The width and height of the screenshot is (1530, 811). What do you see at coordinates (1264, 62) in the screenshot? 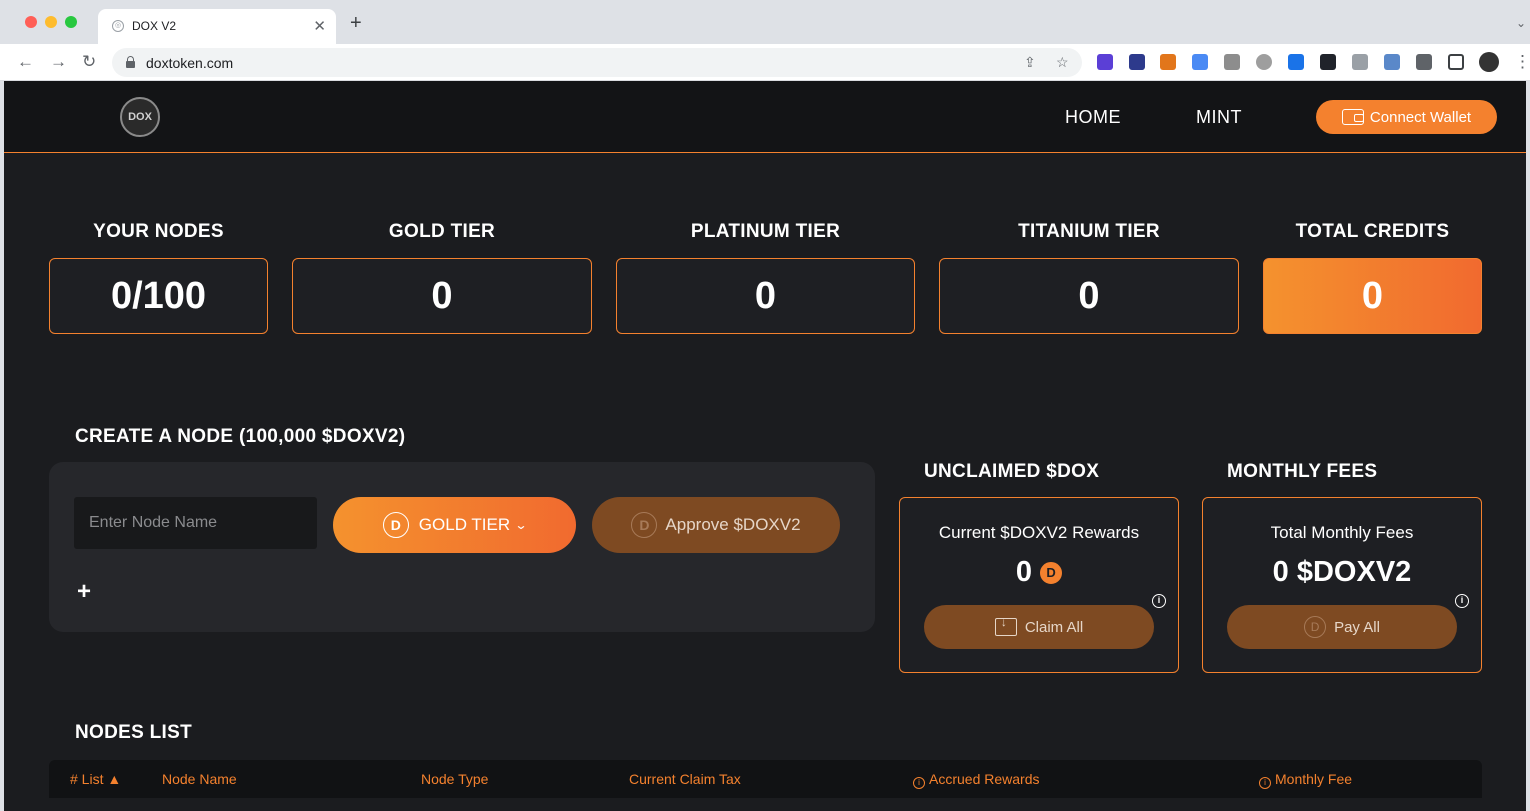
I see `globe-icon` at bounding box center [1264, 62].